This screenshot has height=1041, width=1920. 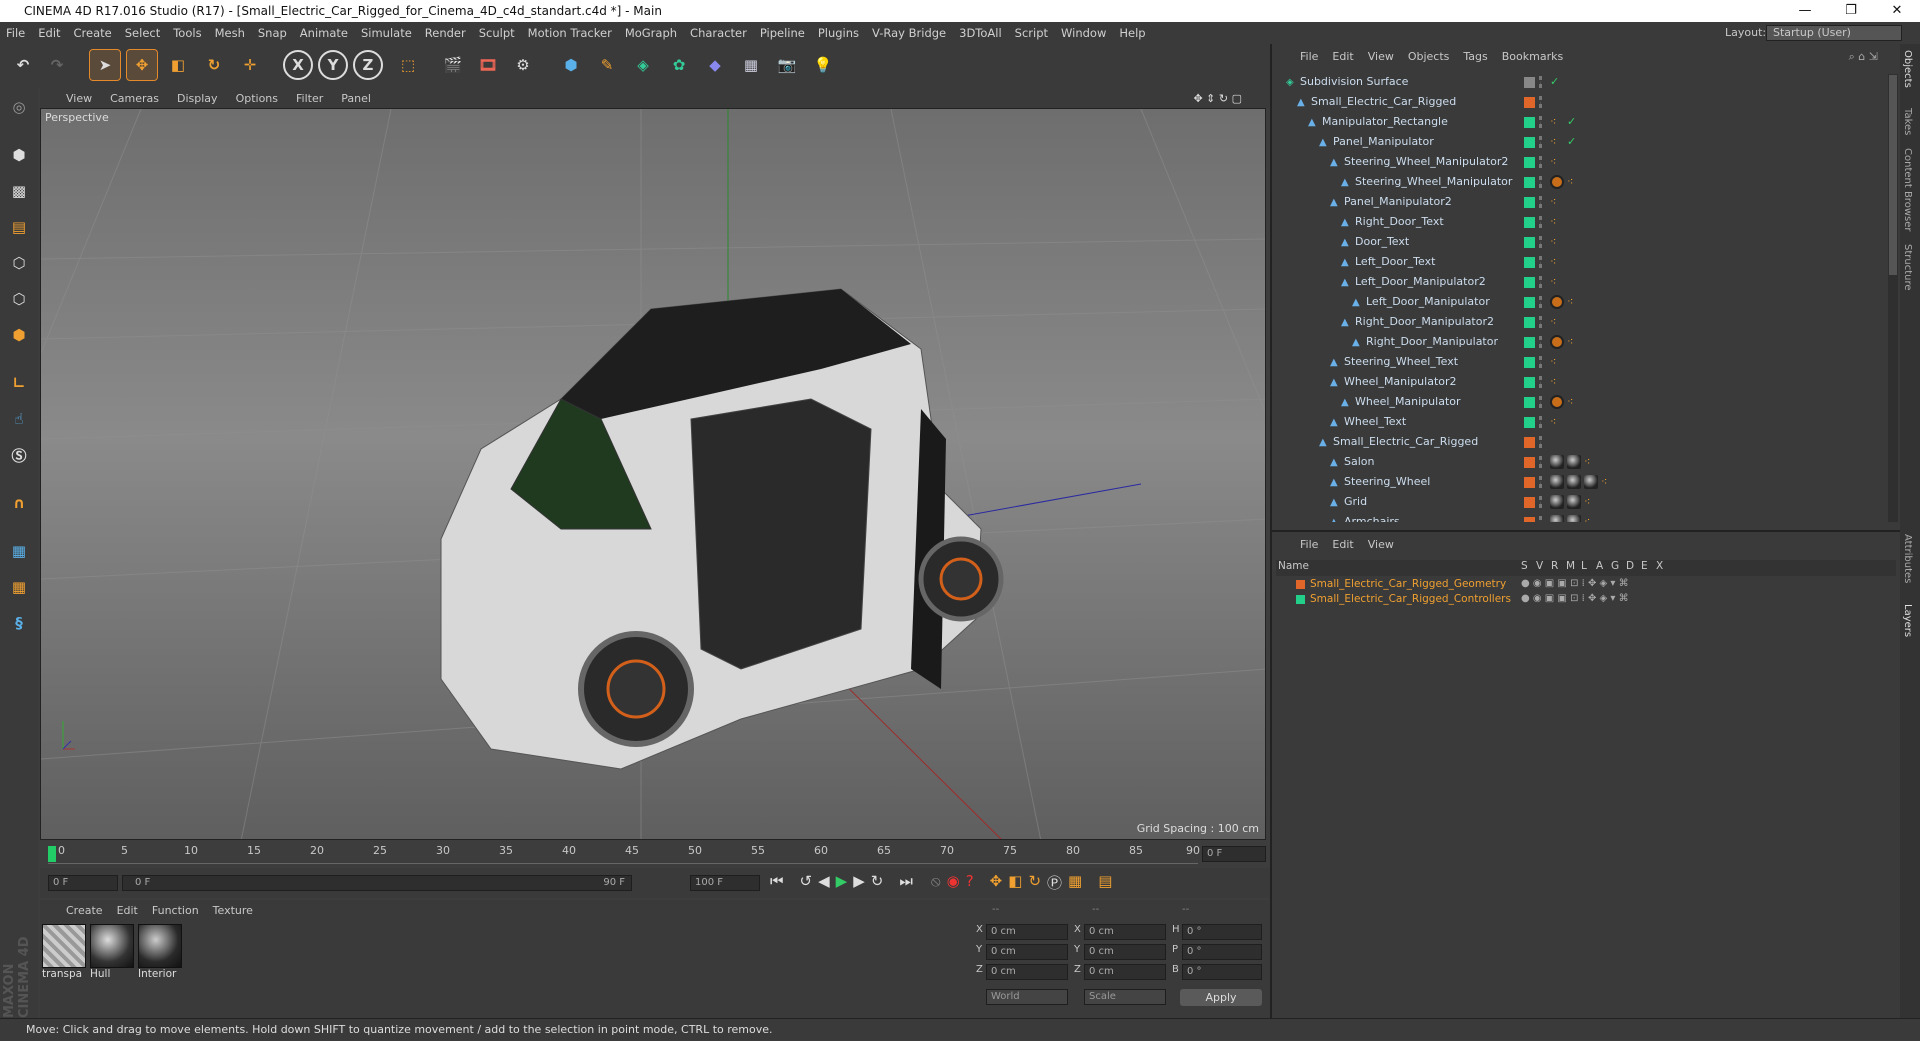 What do you see at coordinates (175, 910) in the screenshot?
I see `mat-menu-function: Function` at bounding box center [175, 910].